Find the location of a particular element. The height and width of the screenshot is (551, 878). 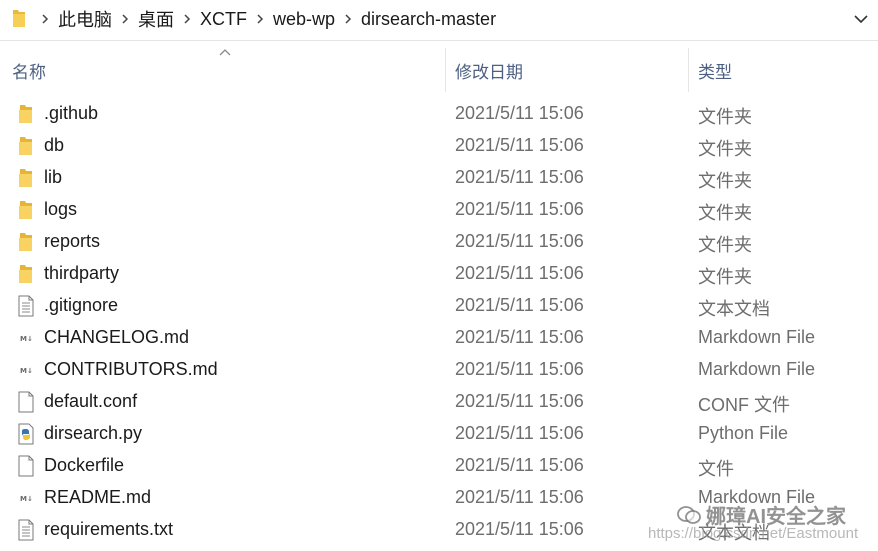

watermark-url: https://blog.csdn.net/Eastmount is located at coordinates (753, 533).